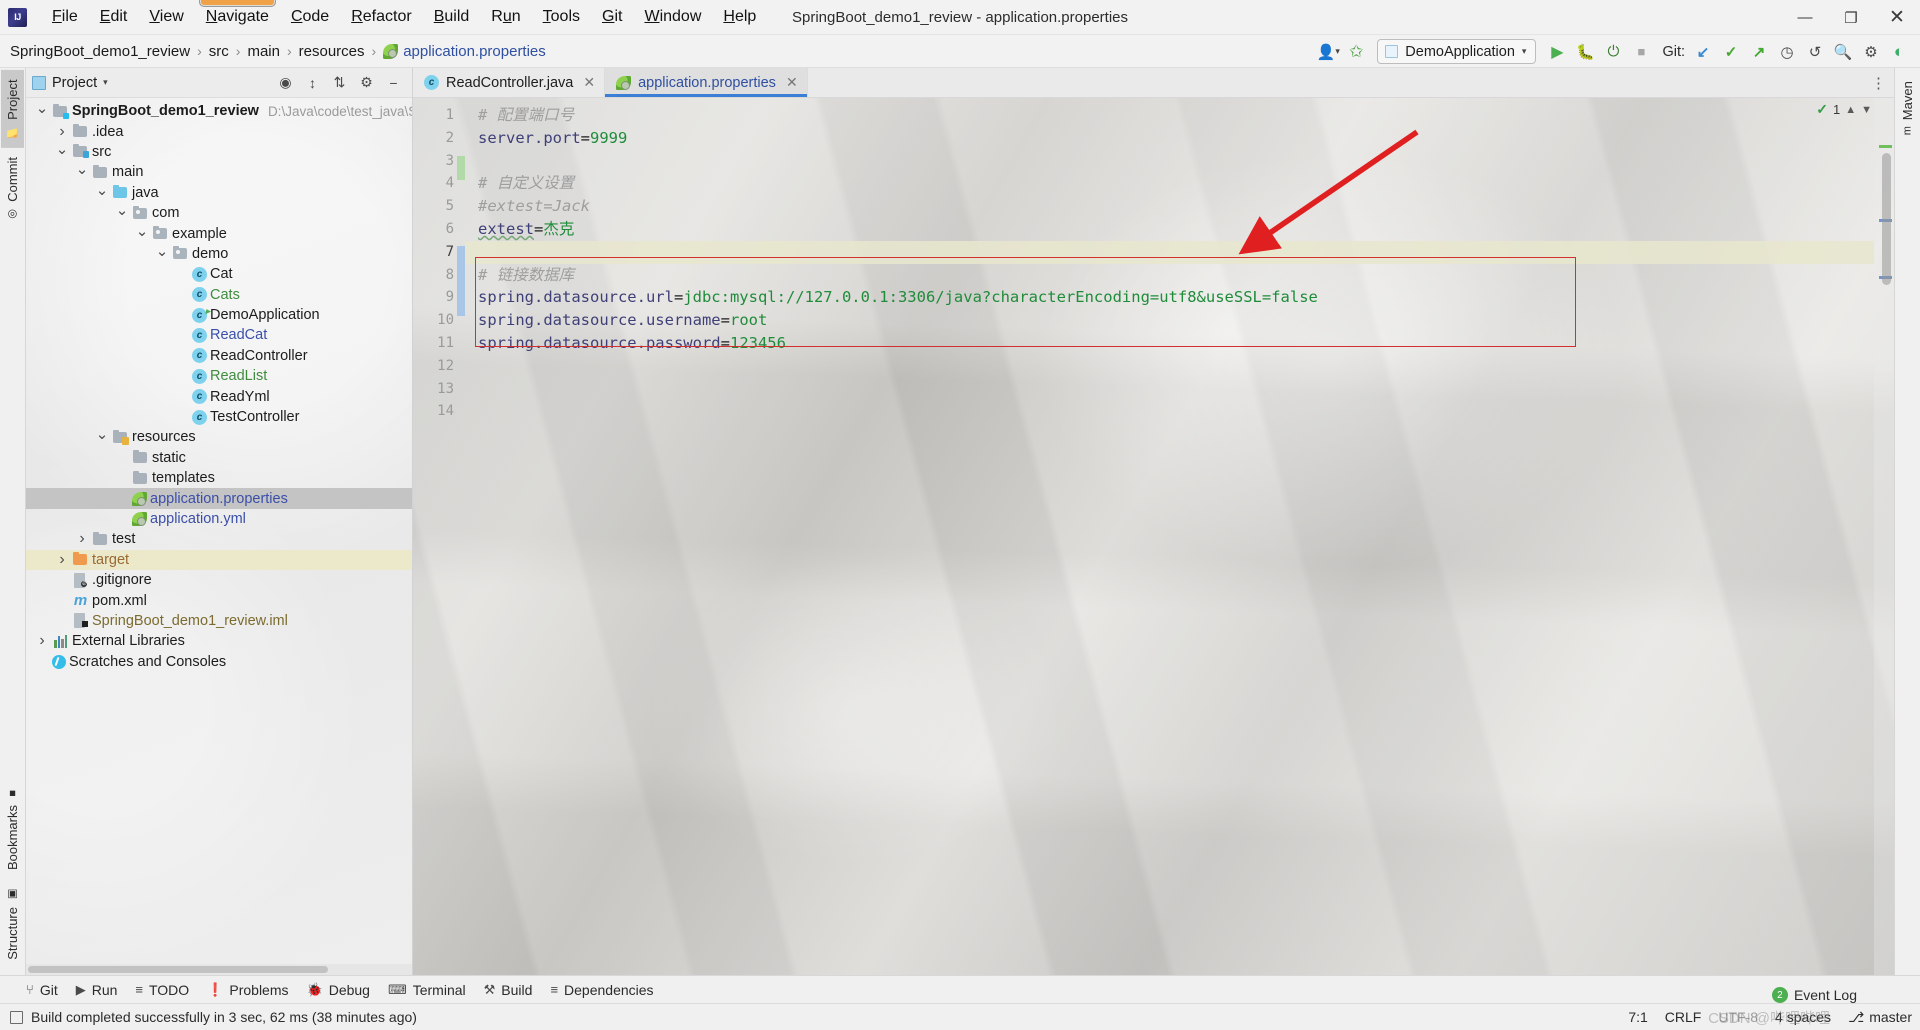  Describe the element at coordinates (1803, 1017) in the screenshot. I see `indent-setting: 4 spaces` at that location.